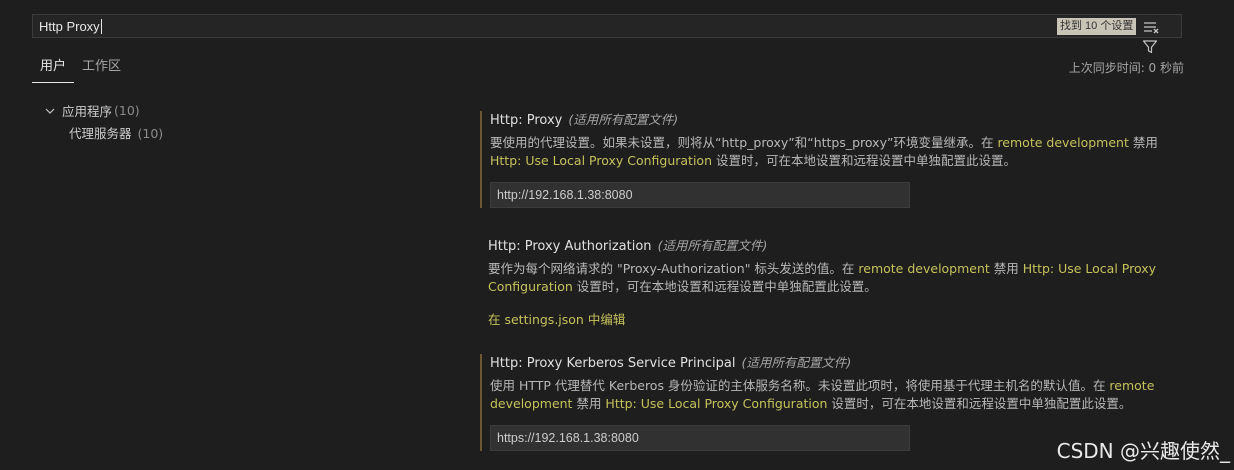 The width and height of the screenshot is (1234, 470). What do you see at coordinates (556, 318) in the screenshot?
I see `edit-in-settings-json-link: 在 settings.json 中编辑` at bounding box center [556, 318].